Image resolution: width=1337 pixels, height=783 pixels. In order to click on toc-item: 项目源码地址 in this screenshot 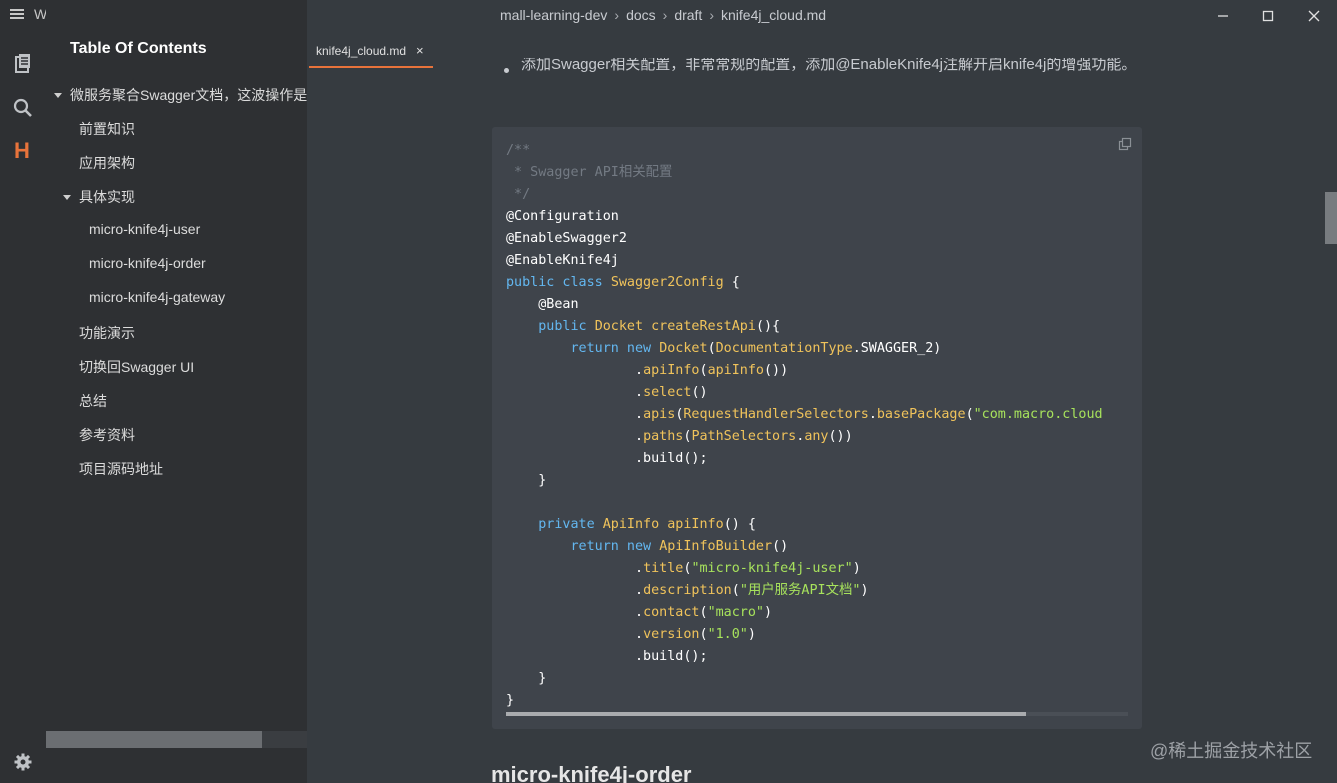, I will do `click(121, 469)`.